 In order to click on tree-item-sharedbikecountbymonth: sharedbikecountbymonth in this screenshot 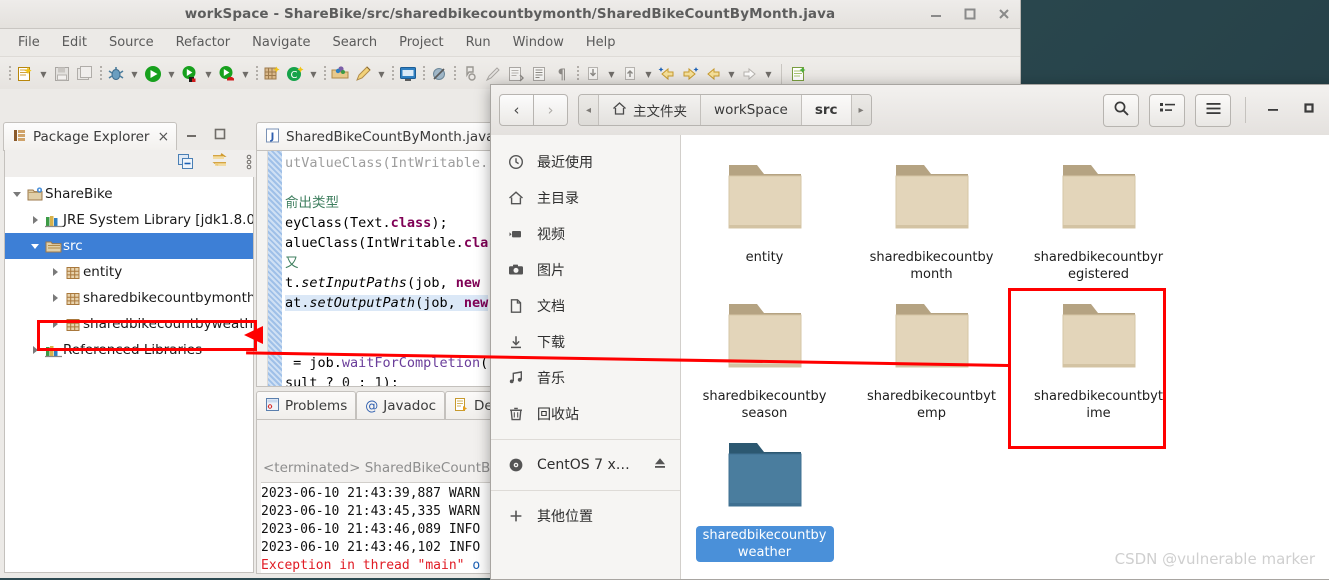, I will do `click(129, 298)`.